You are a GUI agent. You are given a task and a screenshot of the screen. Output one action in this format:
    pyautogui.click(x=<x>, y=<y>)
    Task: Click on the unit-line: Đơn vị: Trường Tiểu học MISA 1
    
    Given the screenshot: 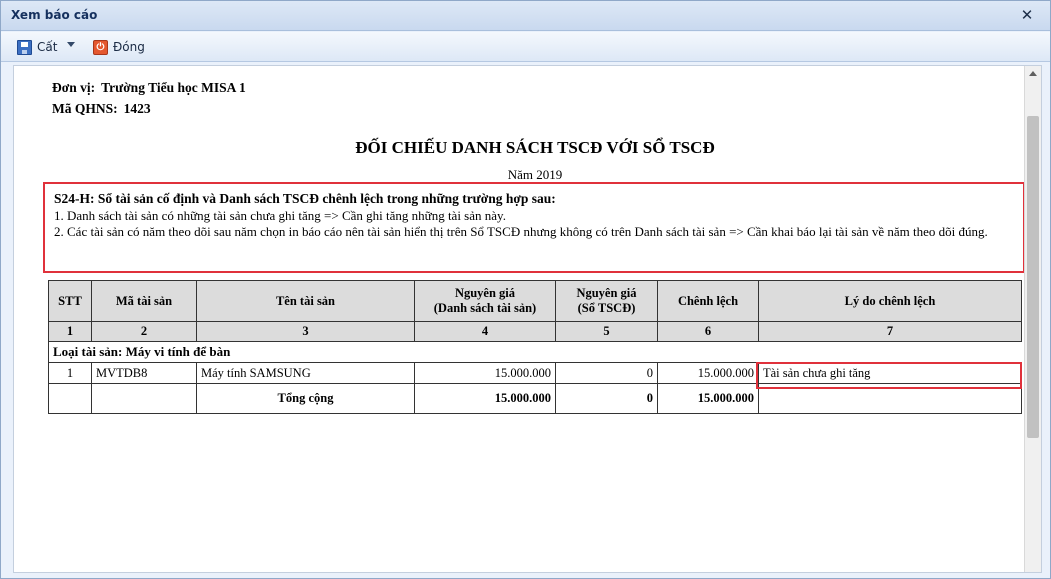 What is the action you would take?
    pyautogui.click(x=149, y=88)
    